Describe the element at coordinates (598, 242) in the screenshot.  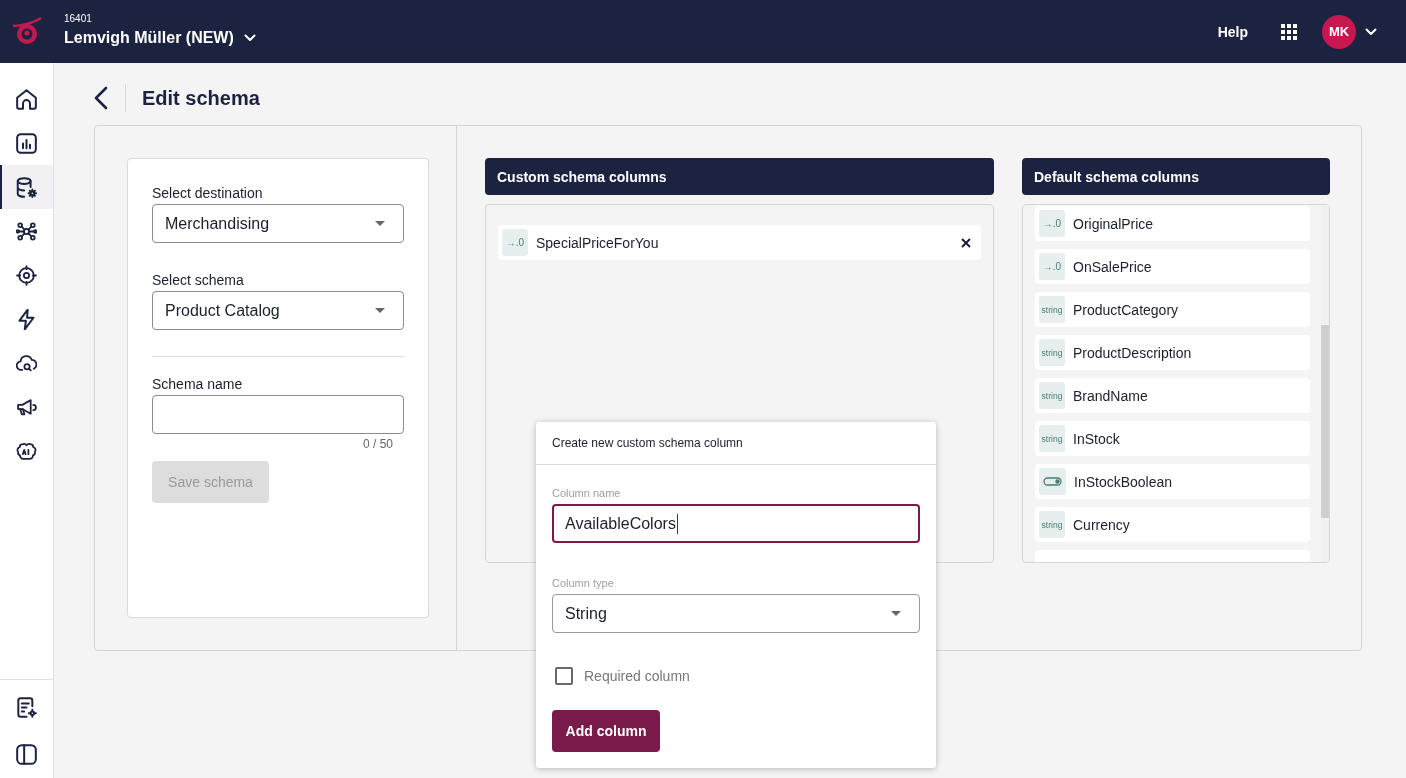
I see `column-name: SpecialPriceForYou` at that location.